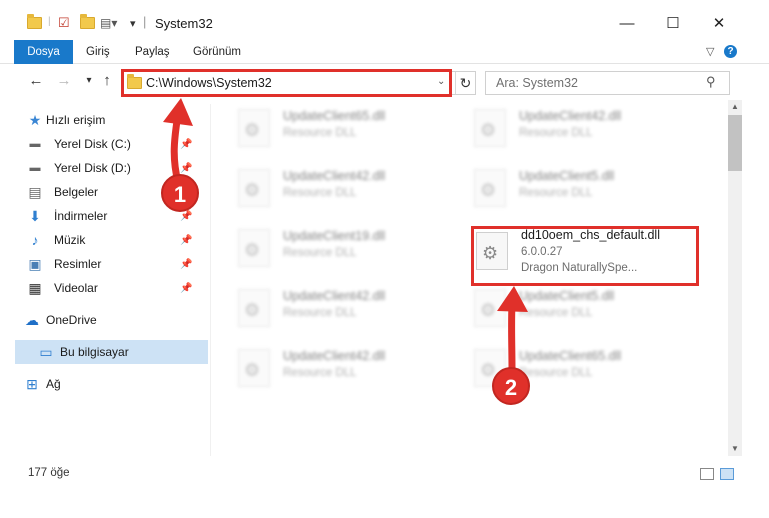 The height and width of the screenshot is (518, 769). Describe the element at coordinates (511, 386) in the screenshot. I see `step-badge-2: 2` at that location.